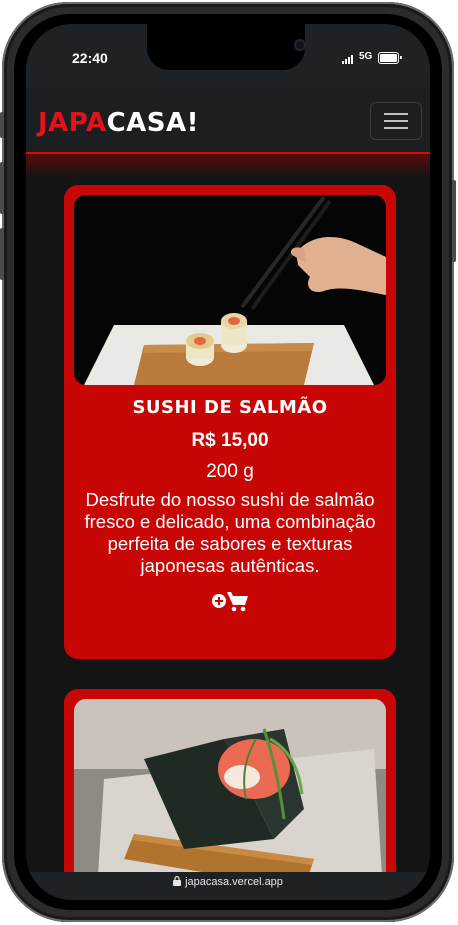 The height and width of the screenshot is (925, 458). I want to click on volume-up-button, so click(2, 188).